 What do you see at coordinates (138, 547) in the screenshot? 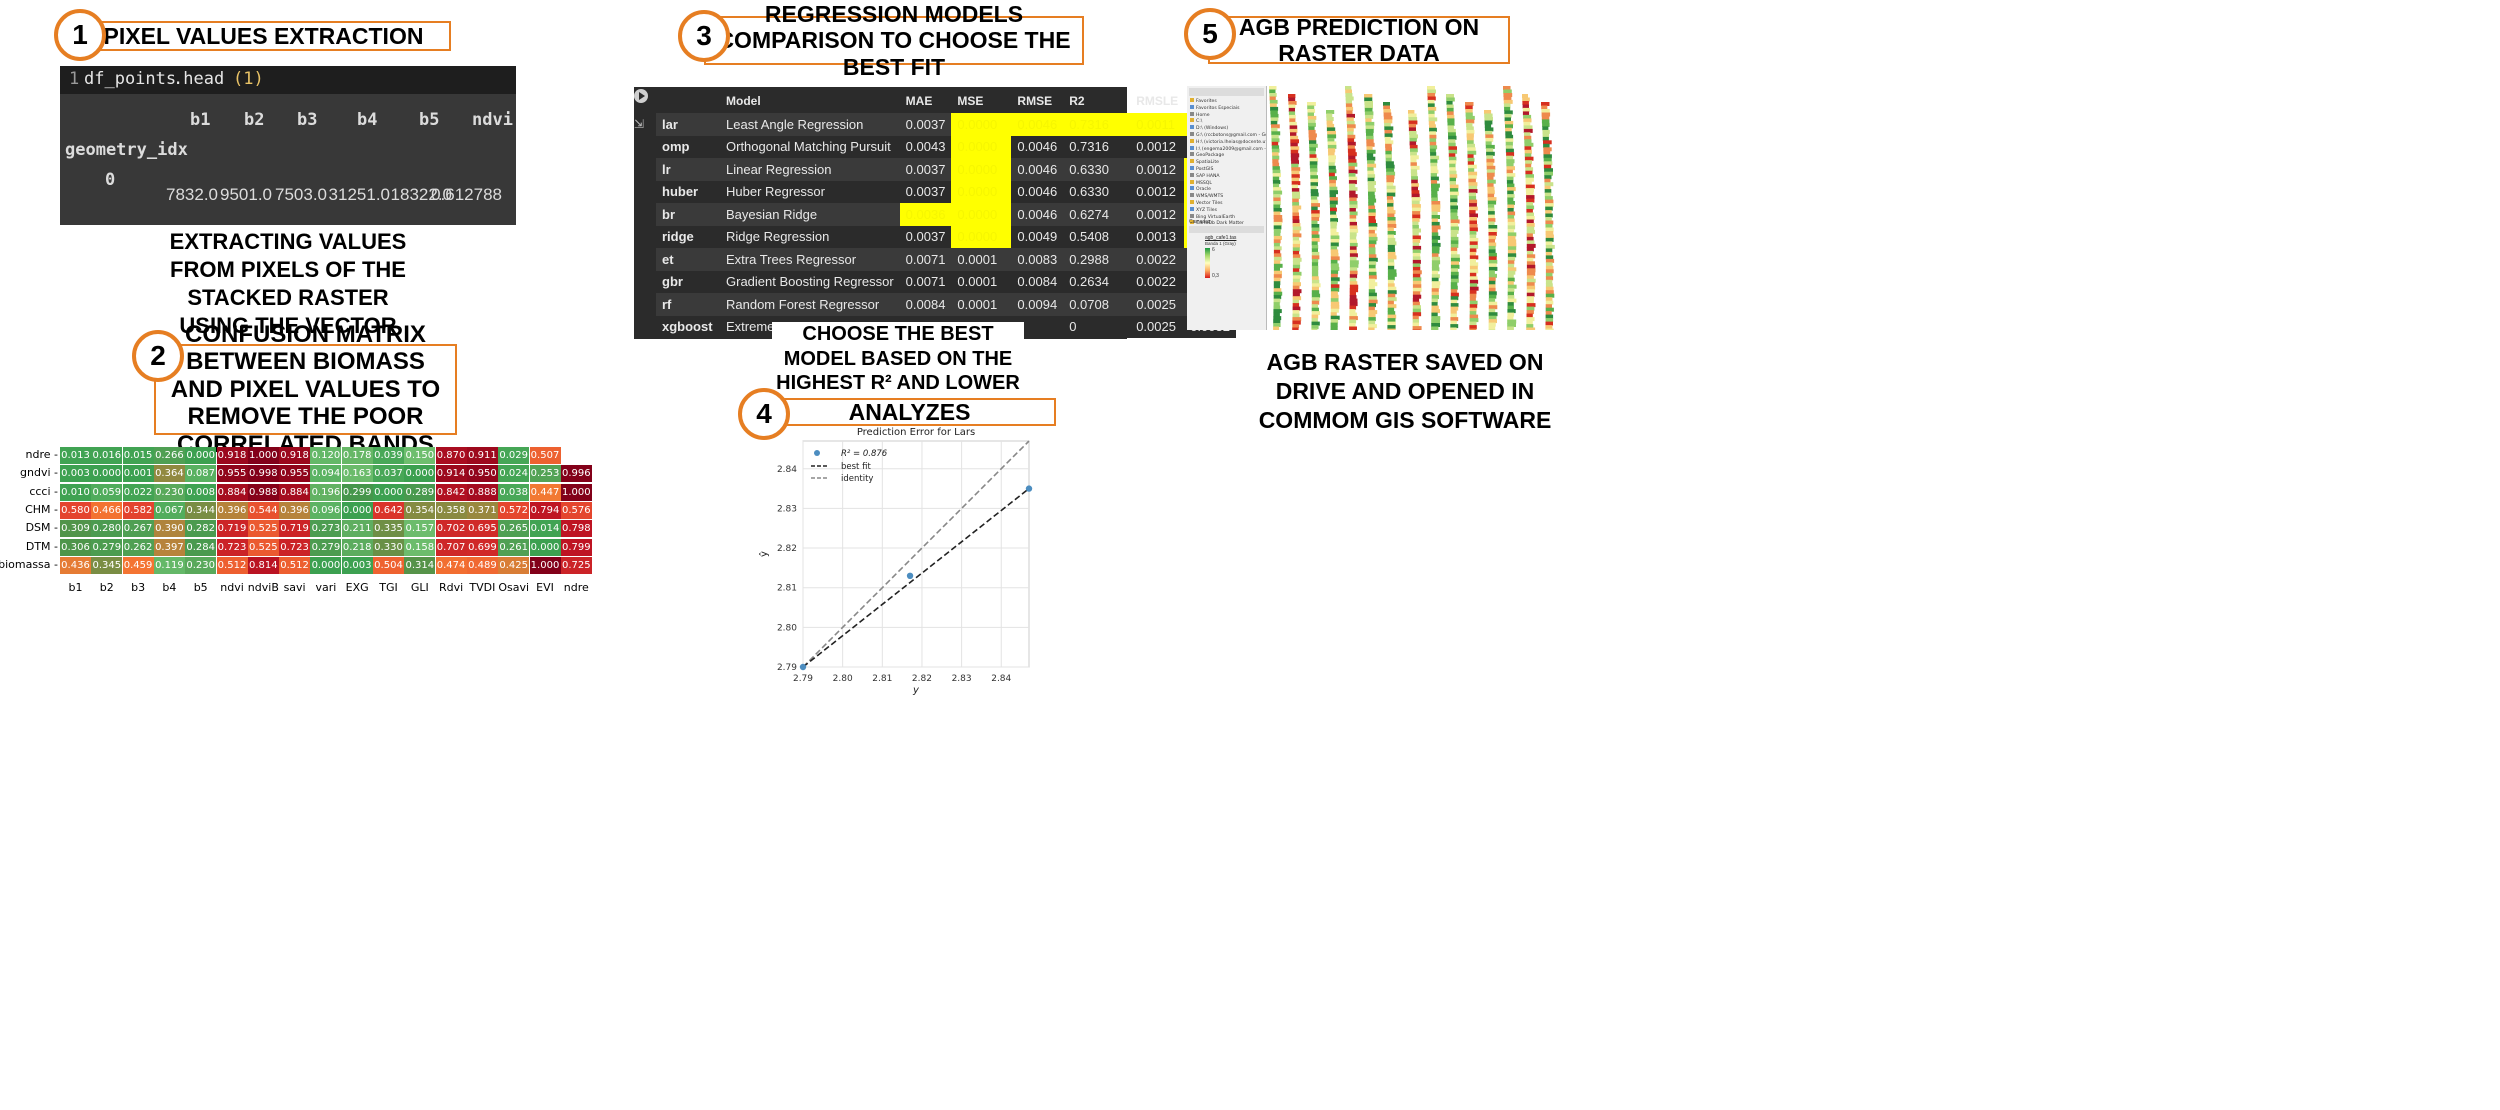
I see `heatmap-cell: 0.262` at bounding box center [138, 547].